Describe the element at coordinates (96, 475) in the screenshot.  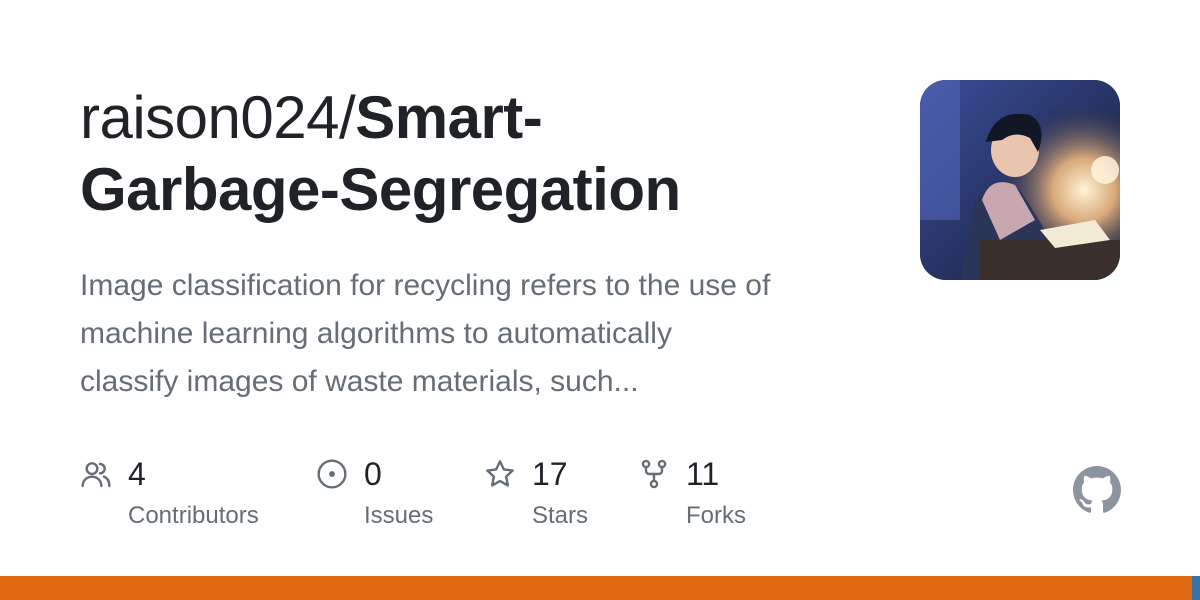
I see `people-icon` at that location.